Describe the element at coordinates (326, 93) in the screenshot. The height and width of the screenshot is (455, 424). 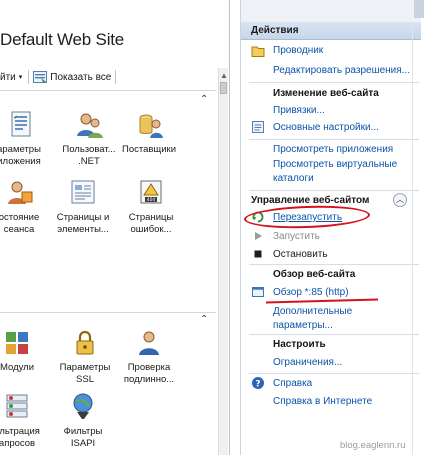
I see `edit-site-heading: Изменение веб-сайта` at that location.